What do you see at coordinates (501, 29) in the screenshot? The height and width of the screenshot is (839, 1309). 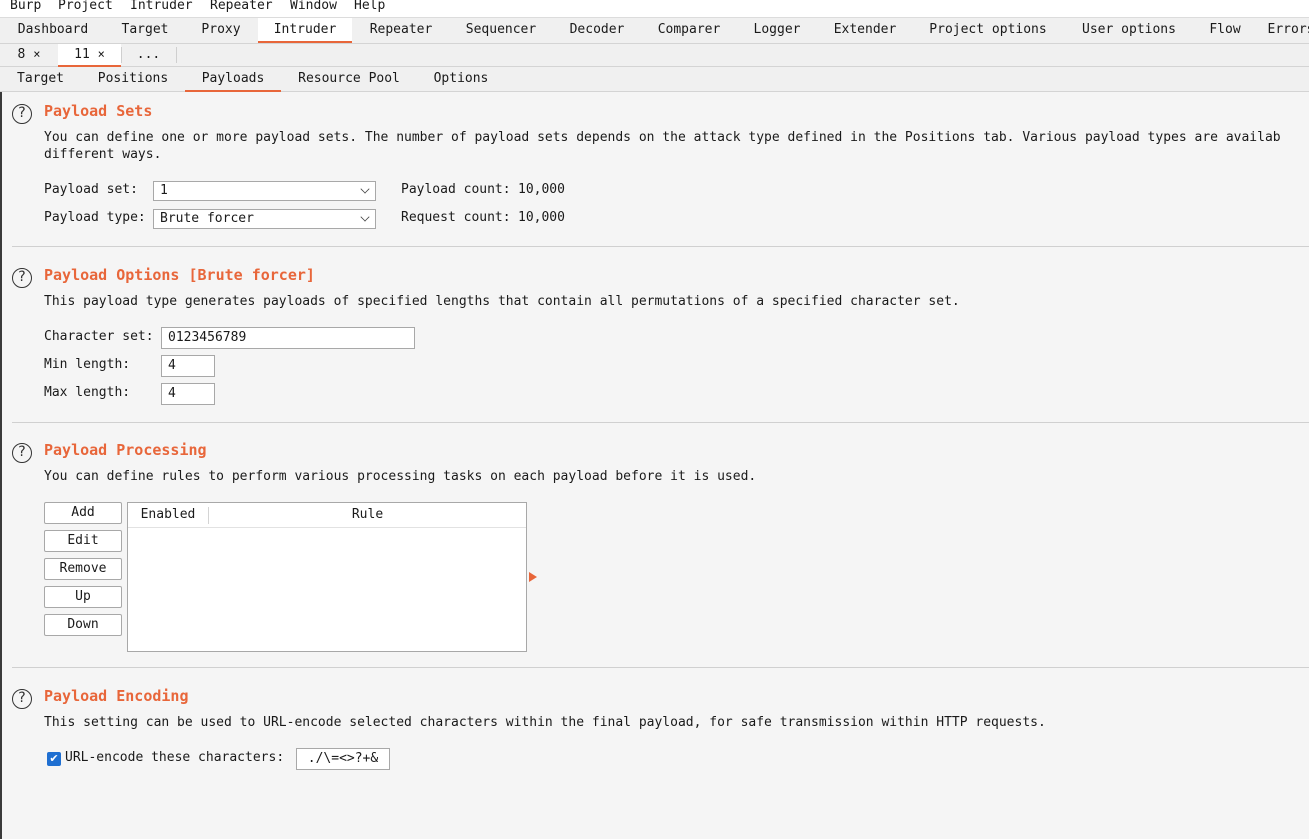 I see `tab-sequencer: Sequencer` at bounding box center [501, 29].